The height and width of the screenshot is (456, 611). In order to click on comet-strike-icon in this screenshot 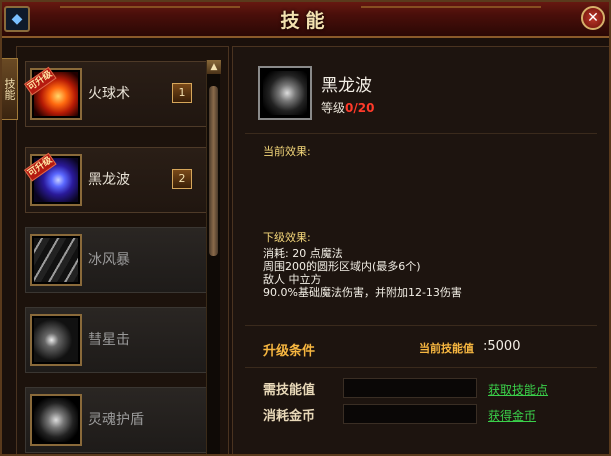, I will do `click(56, 340)`.